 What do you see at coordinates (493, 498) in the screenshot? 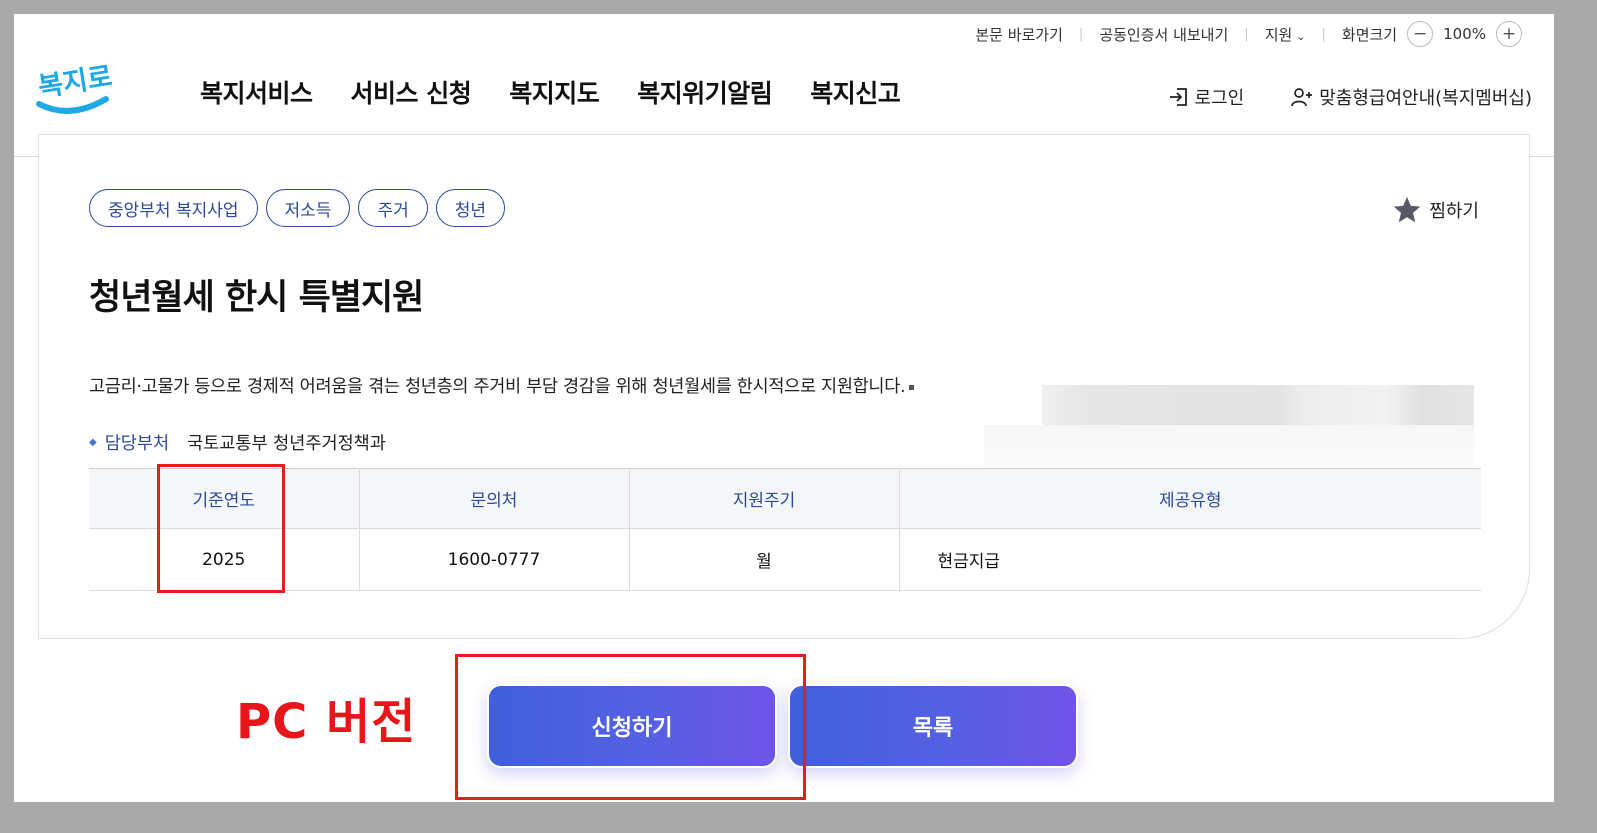
I see `column-header: 문의처` at bounding box center [493, 498].